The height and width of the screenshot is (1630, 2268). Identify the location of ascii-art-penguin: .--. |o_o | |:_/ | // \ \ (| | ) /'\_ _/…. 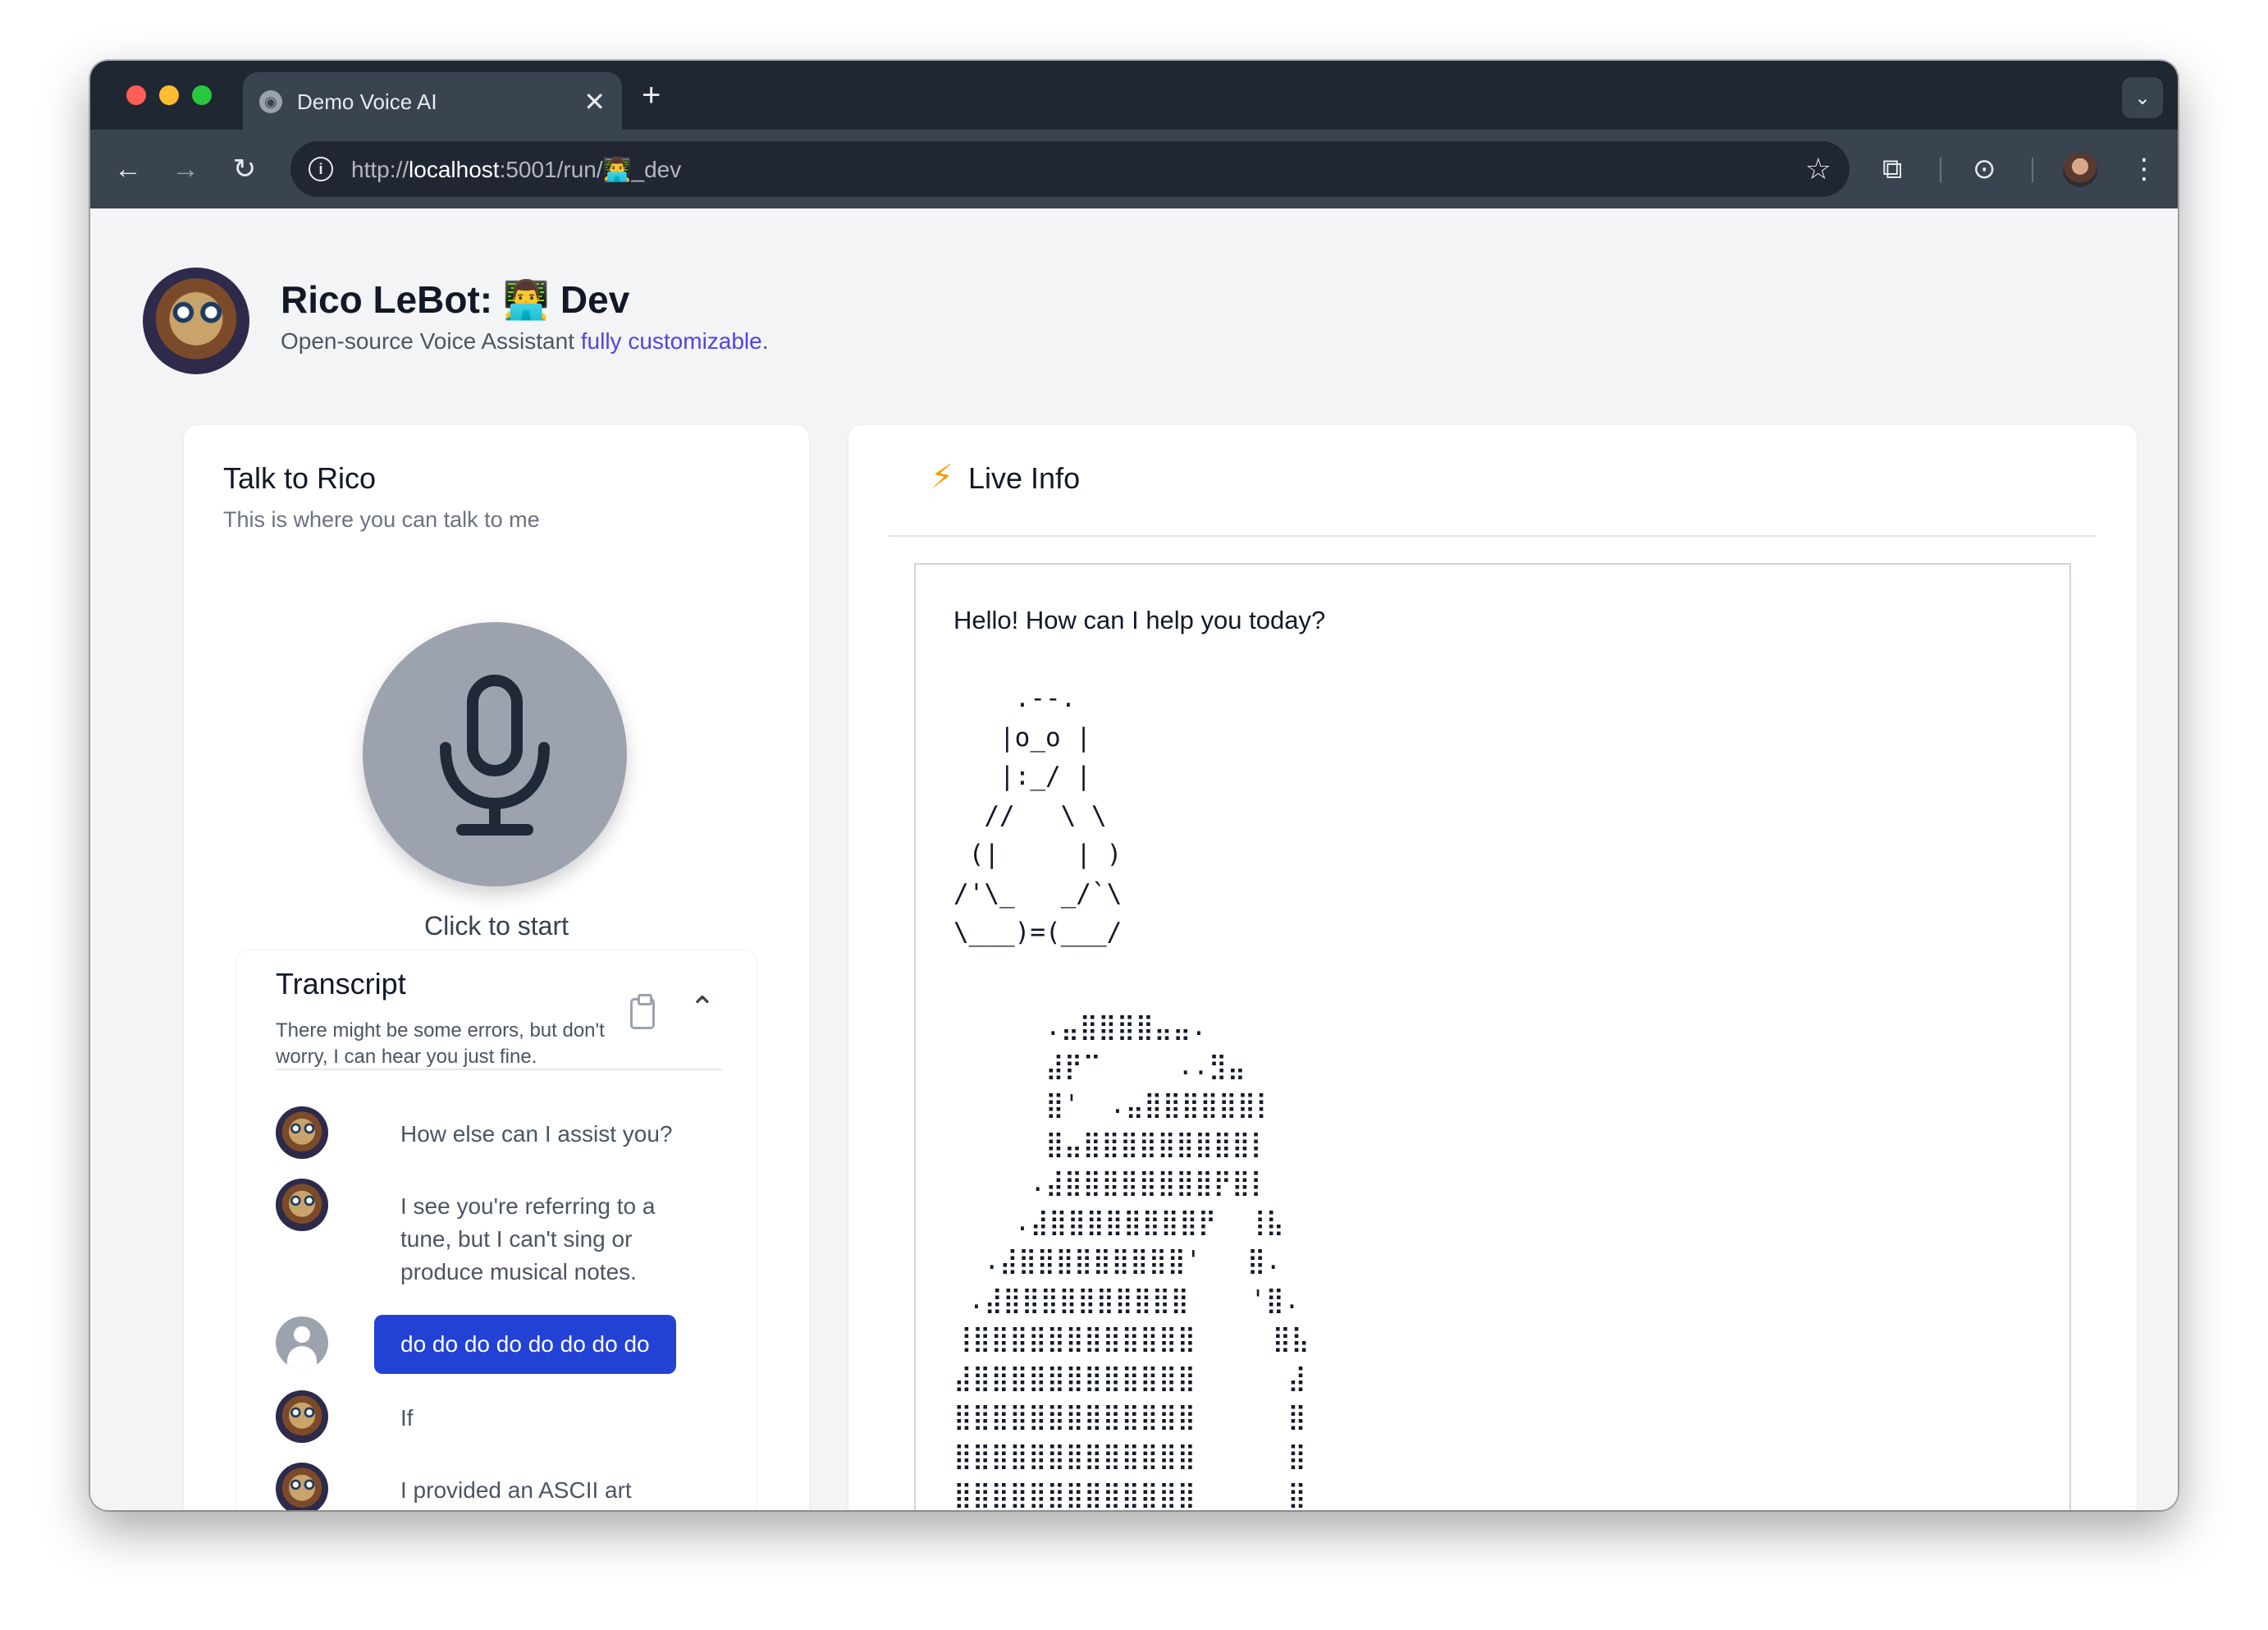
(1038, 816).